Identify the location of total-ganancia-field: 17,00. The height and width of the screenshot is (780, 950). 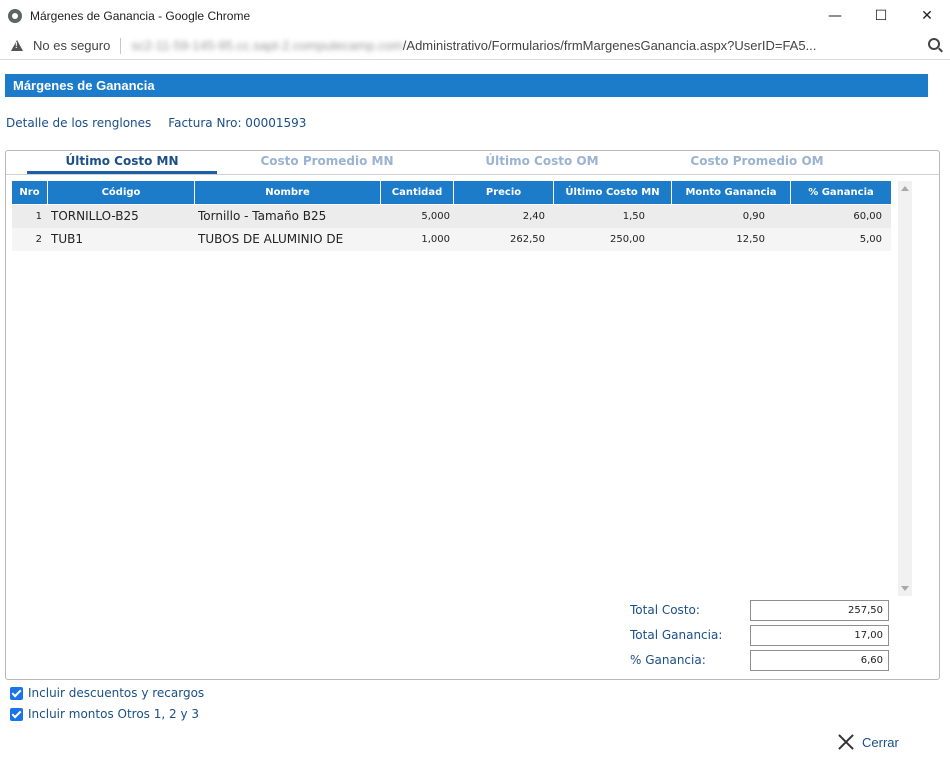
(819, 635).